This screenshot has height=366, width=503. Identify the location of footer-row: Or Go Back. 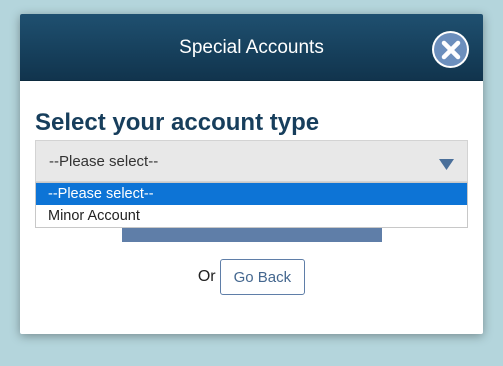
(251, 277).